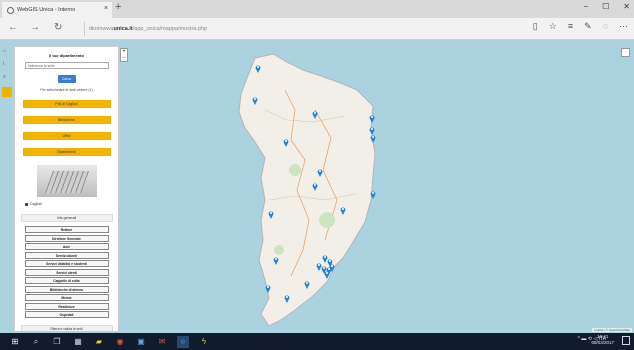 This screenshot has width=634, height=350. I want to click on url-path: /app_unica/mappa/mostra.php, so click(170, 29).